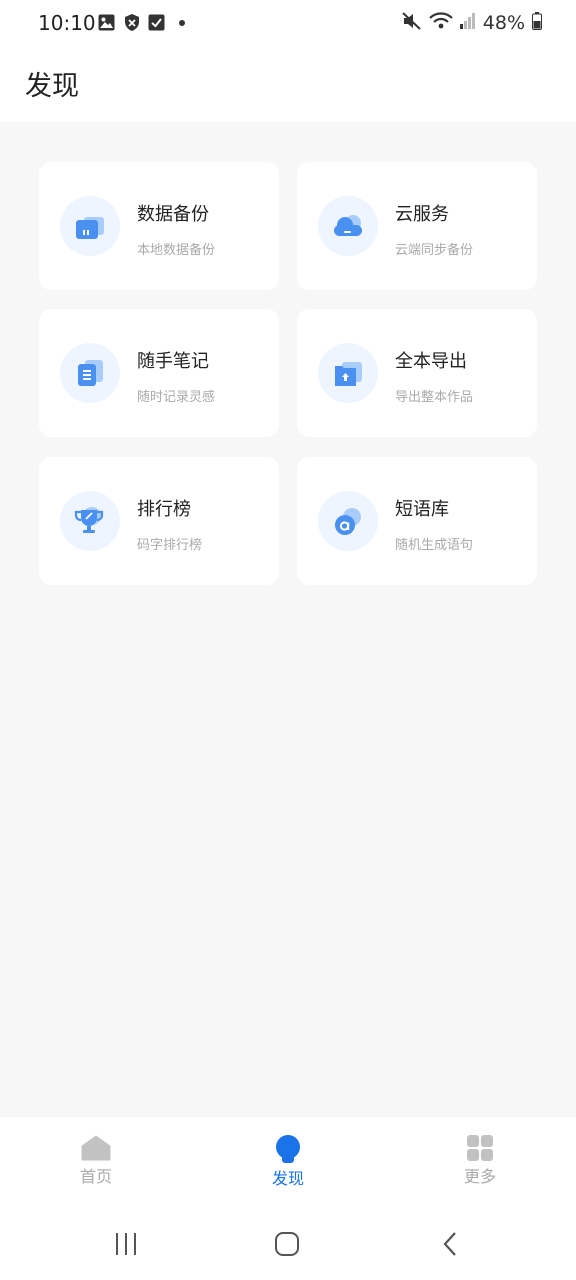 The width and height of the screenshot is (576, 1280). I want to click on card-subtitle: 云端同步备份, so click(434, 250).